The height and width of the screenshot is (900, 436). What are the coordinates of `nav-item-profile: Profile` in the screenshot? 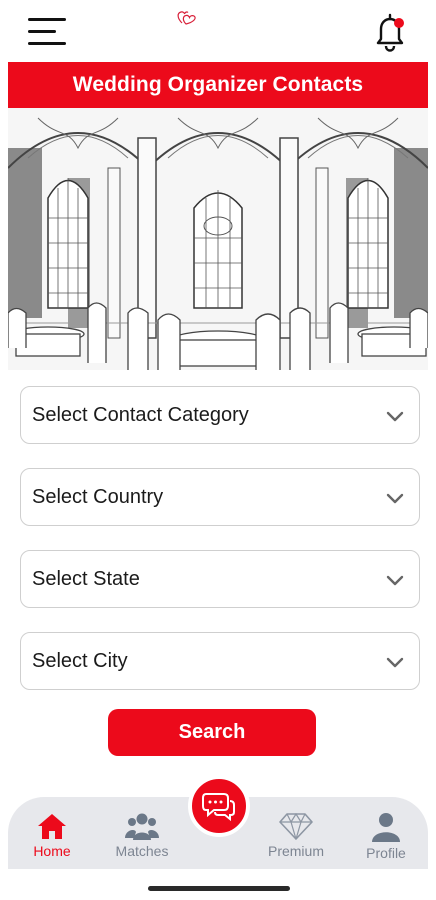 It's located at (386, 838).